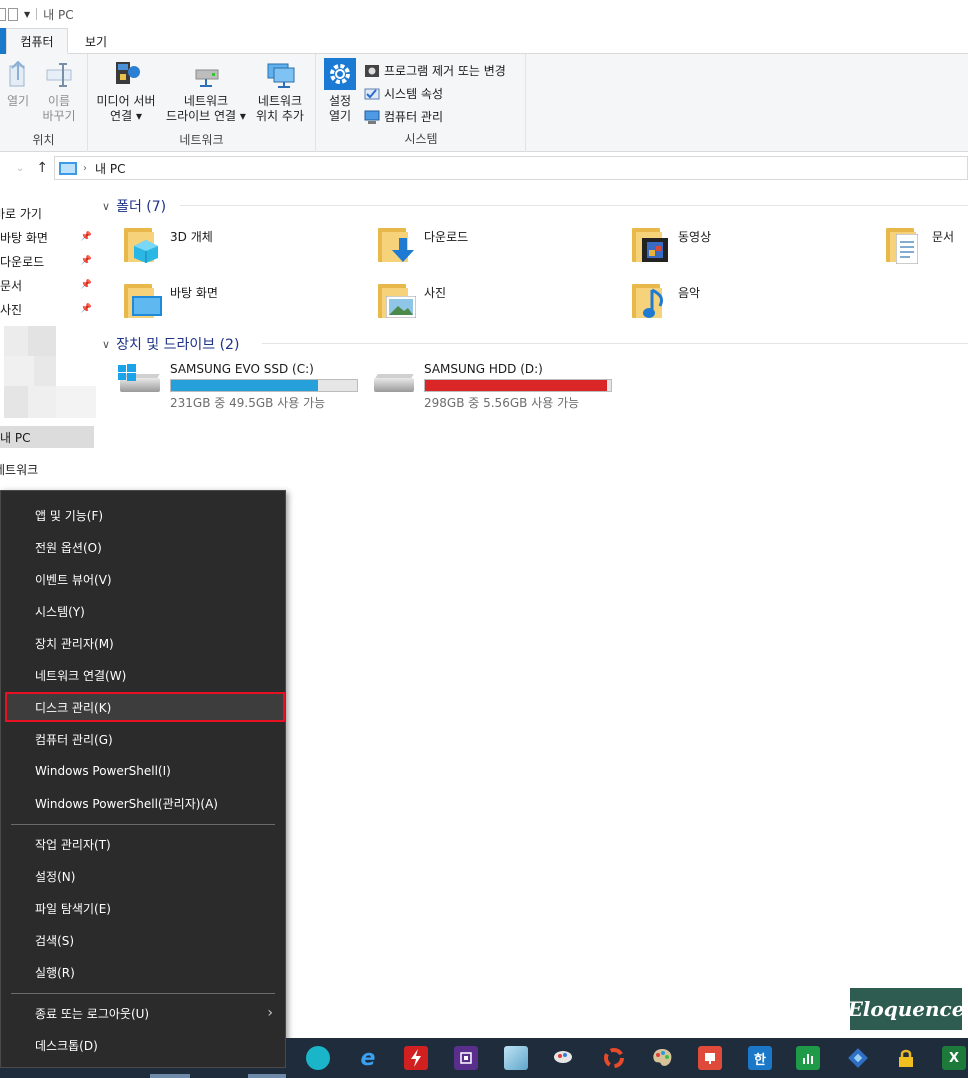  I want to click on open-label: 열기, so click(18, 101).